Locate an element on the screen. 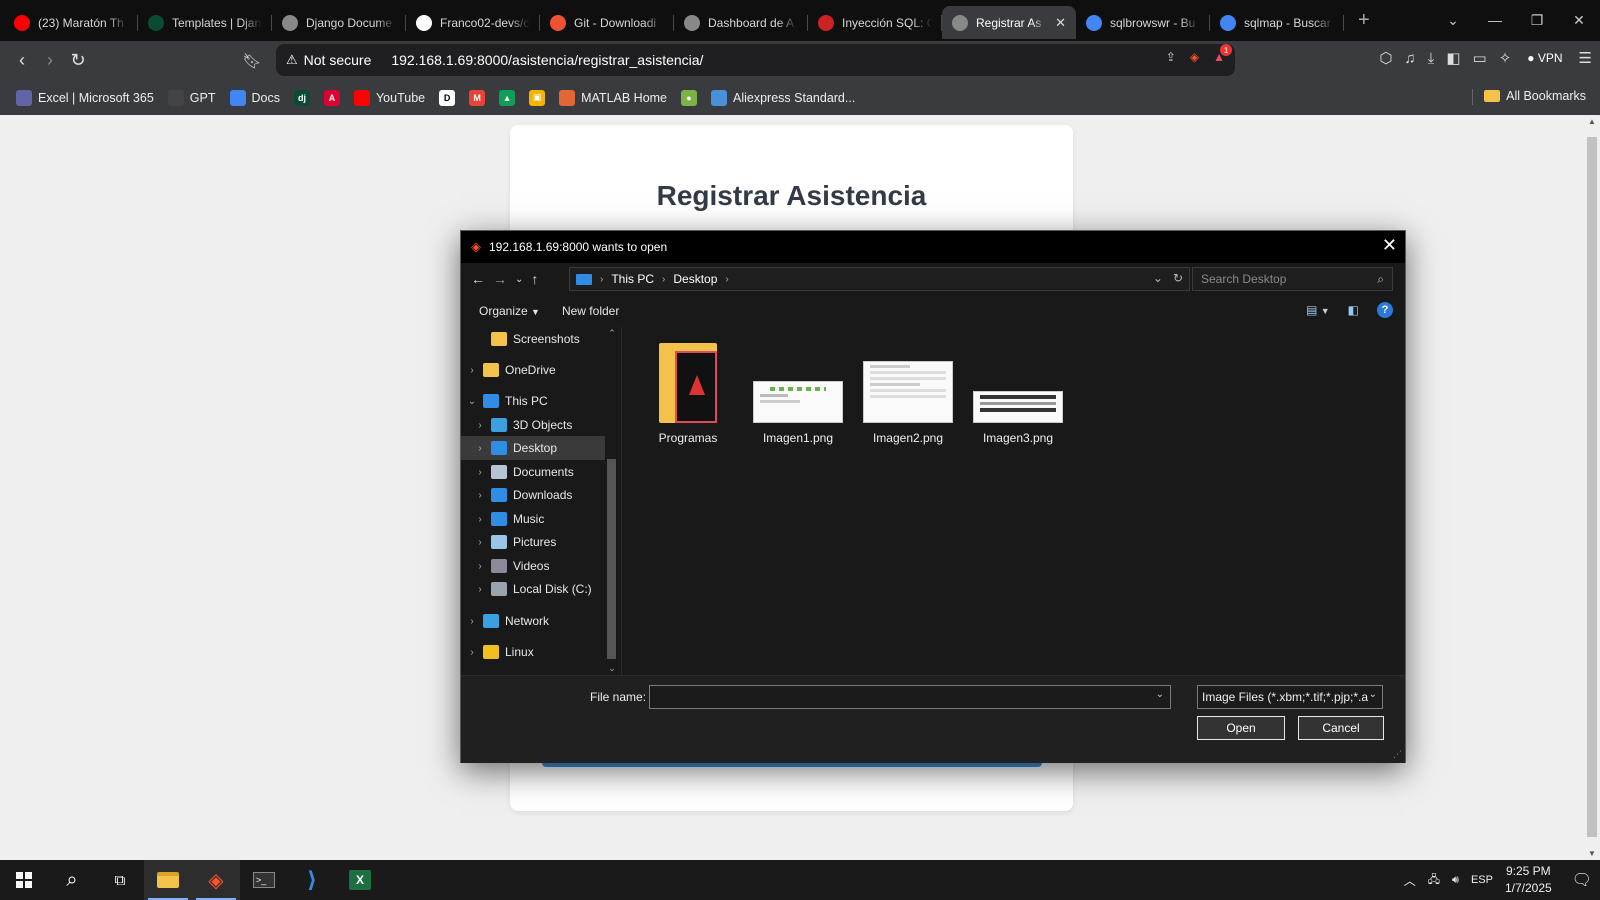 The width and height of the screenshot is (1600, 900). menu-icon: ☰ is located at coordinates (1585, 58).